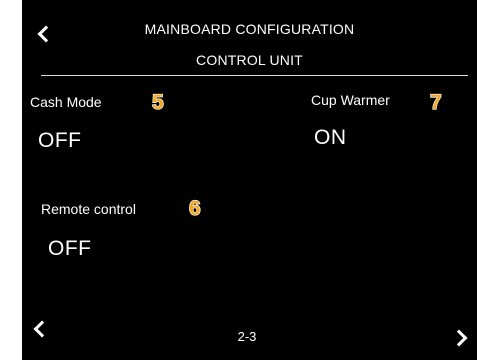  Describe the element at coordinates (254, 75) in the screenshot. I see `header-divider` at that location.